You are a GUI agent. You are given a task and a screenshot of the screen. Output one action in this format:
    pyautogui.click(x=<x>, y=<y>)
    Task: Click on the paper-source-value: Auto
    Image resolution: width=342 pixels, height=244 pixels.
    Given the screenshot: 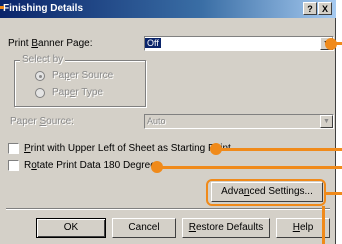 What is the action you would take?
    pyautogui.click(x=156, y=121)
    